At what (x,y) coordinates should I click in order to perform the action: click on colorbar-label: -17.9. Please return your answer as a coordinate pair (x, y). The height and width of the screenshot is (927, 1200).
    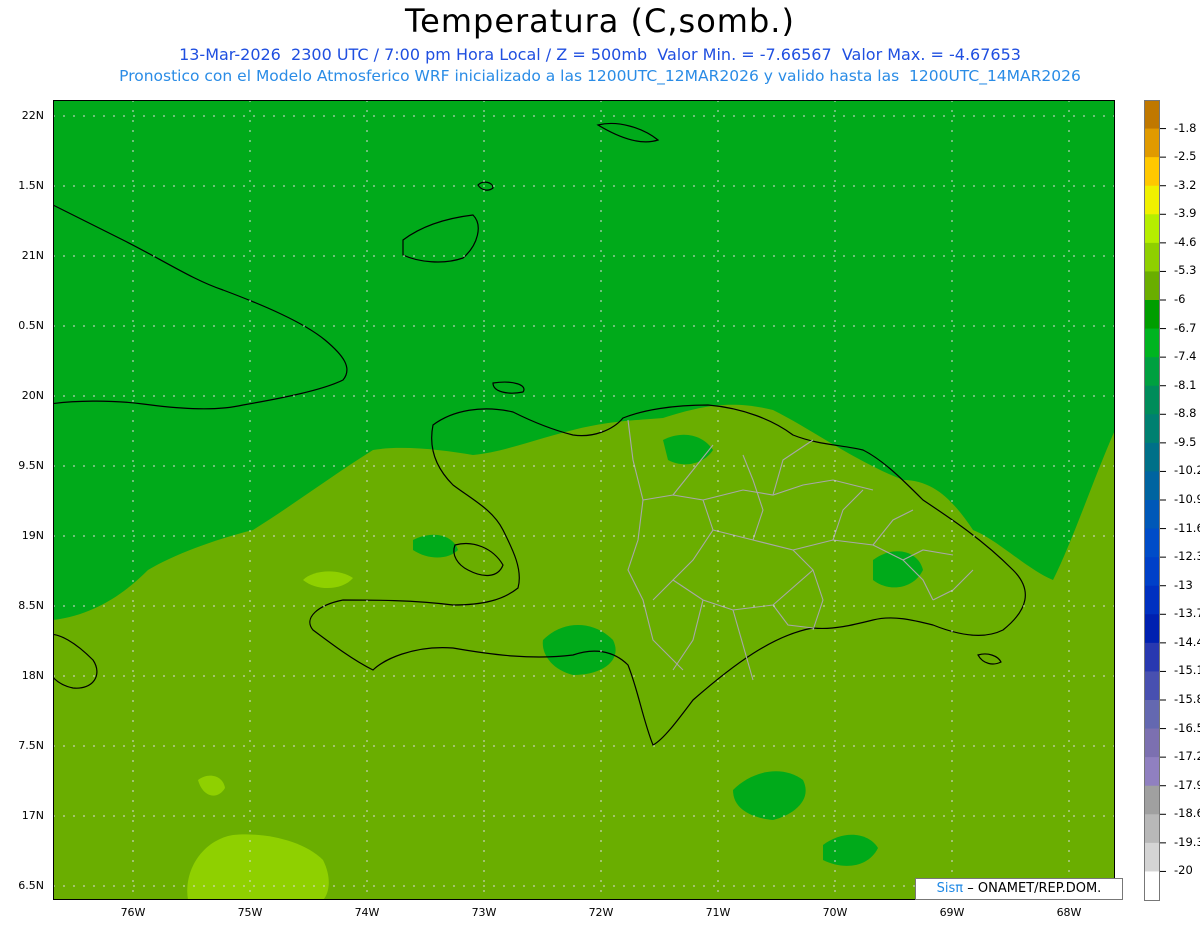
    Looking at the image, I should click on (1187, 784).